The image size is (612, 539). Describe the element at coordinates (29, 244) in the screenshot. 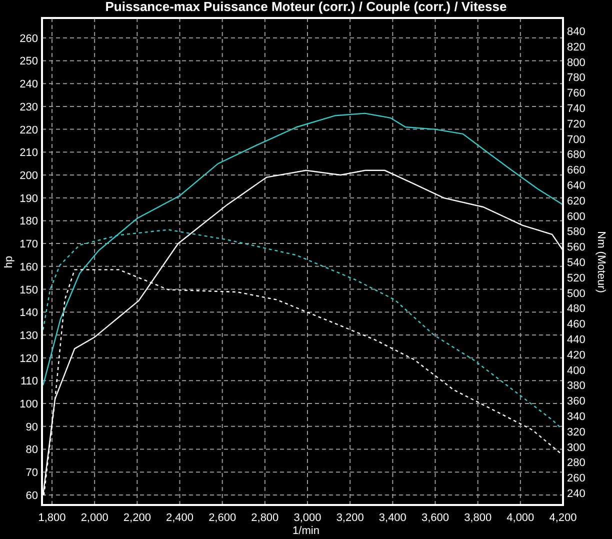

I see `tick-label: 170` at that location.